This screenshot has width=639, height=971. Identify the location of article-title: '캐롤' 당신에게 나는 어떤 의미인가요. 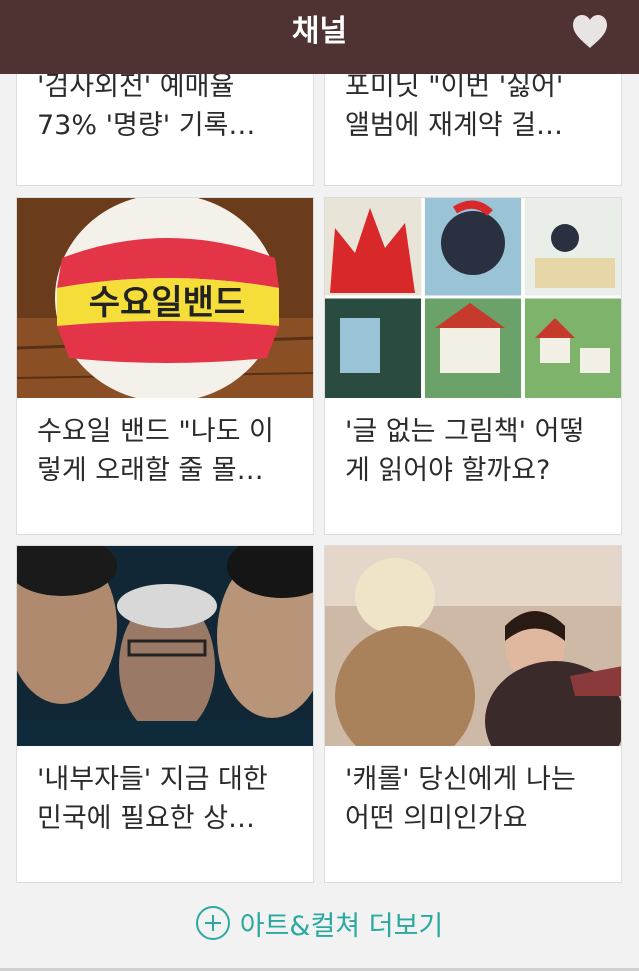
(460, 799).